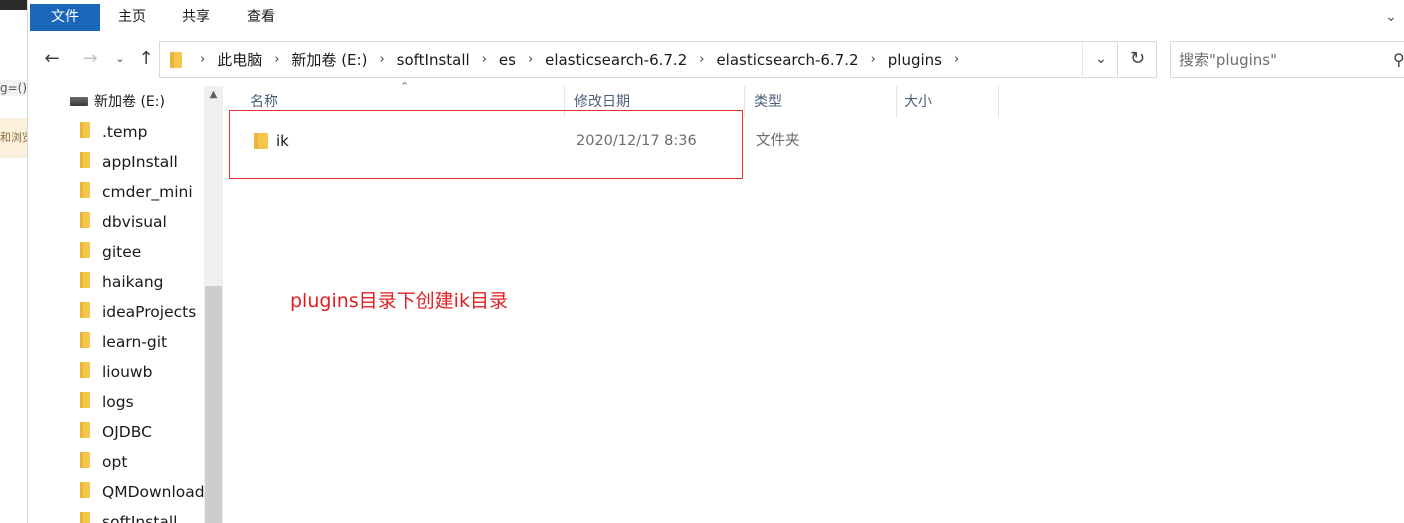 The height and width of the screenshot is (523, 1404). What do you see at coordinates (140, 162) in the screenshot?
I see `tree-item-label: appInstall` at bounding box center [140, 162].